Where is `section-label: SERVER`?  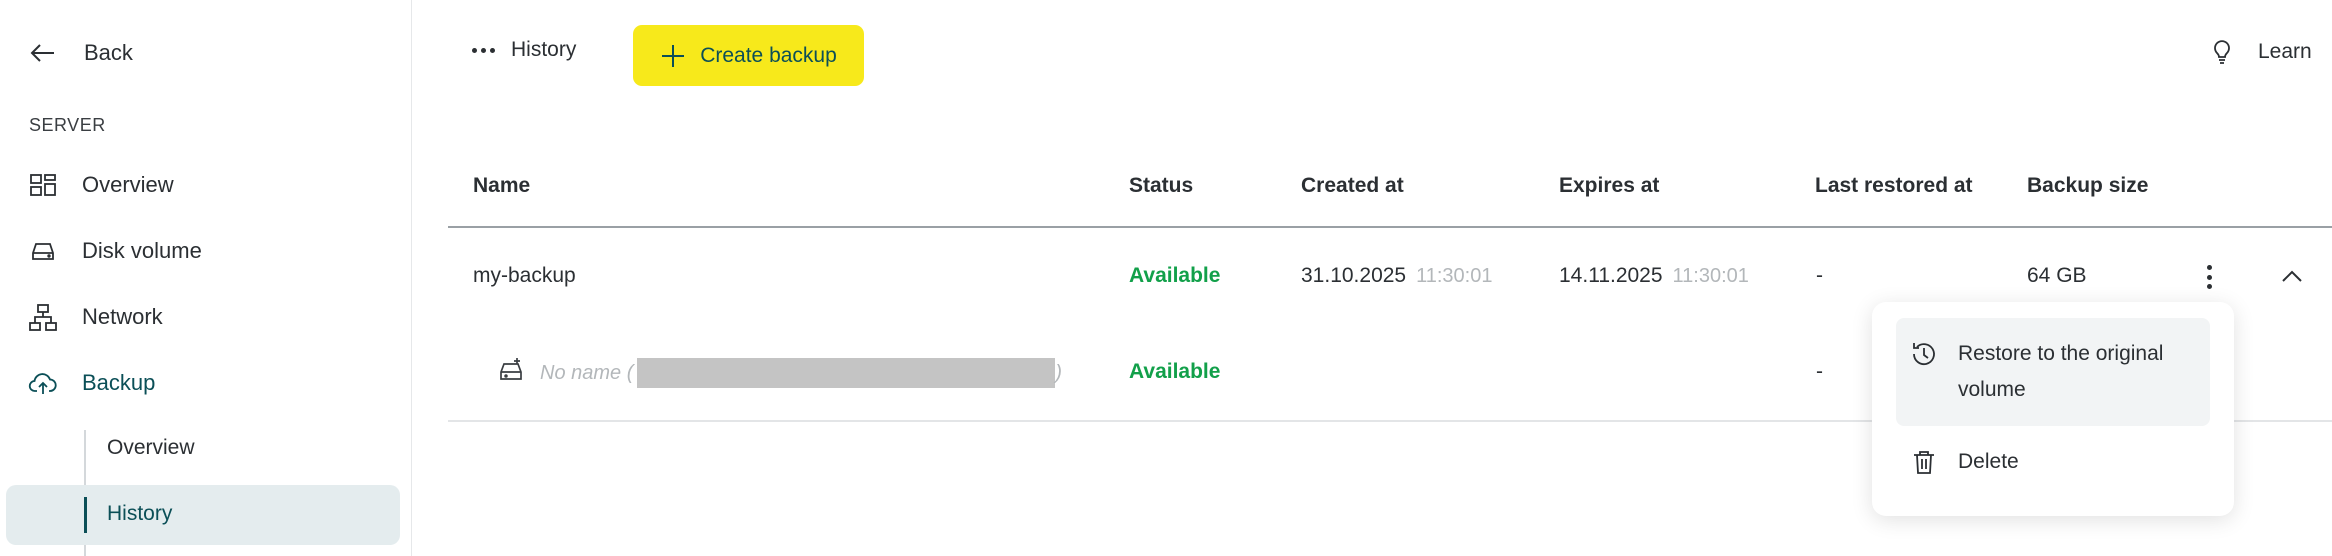
section-label: SERVER is located at coordinates (67, 125).